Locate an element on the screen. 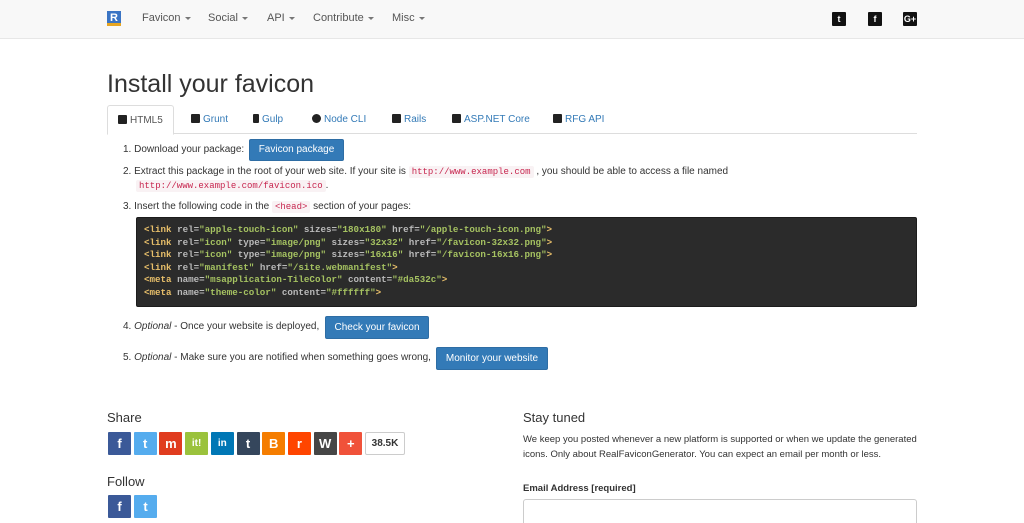 This screenshot has height=523, width=1024. favicon-package-button: Favicon package is located at coordinates (296, 150).